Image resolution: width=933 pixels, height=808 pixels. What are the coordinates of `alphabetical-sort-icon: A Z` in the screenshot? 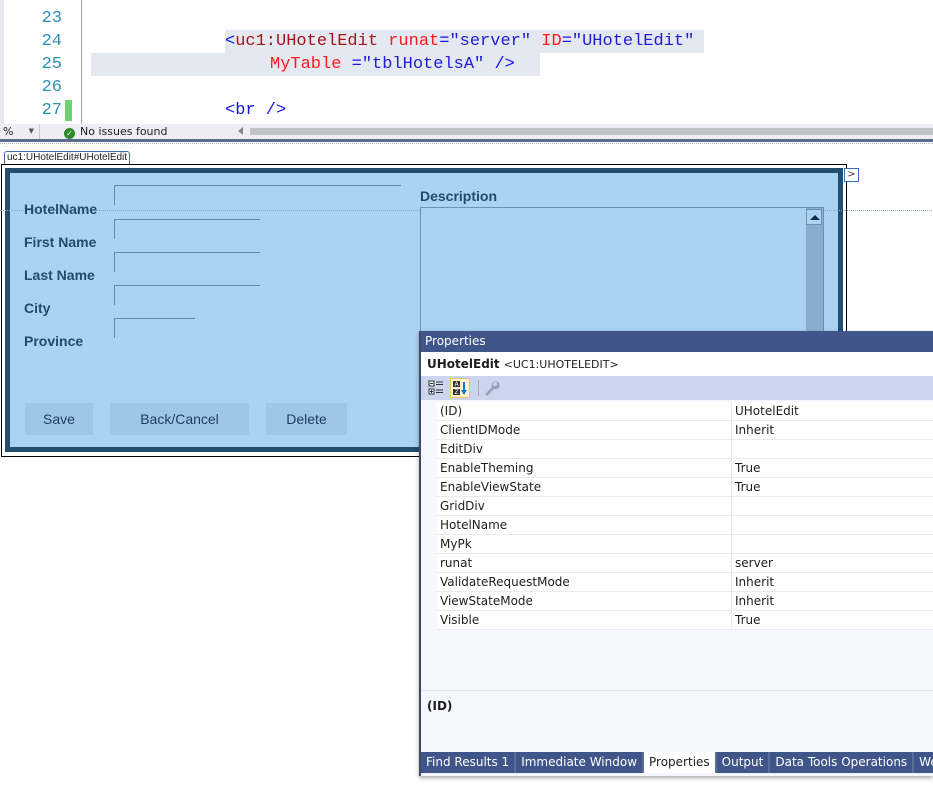 It's located at (460, 388).